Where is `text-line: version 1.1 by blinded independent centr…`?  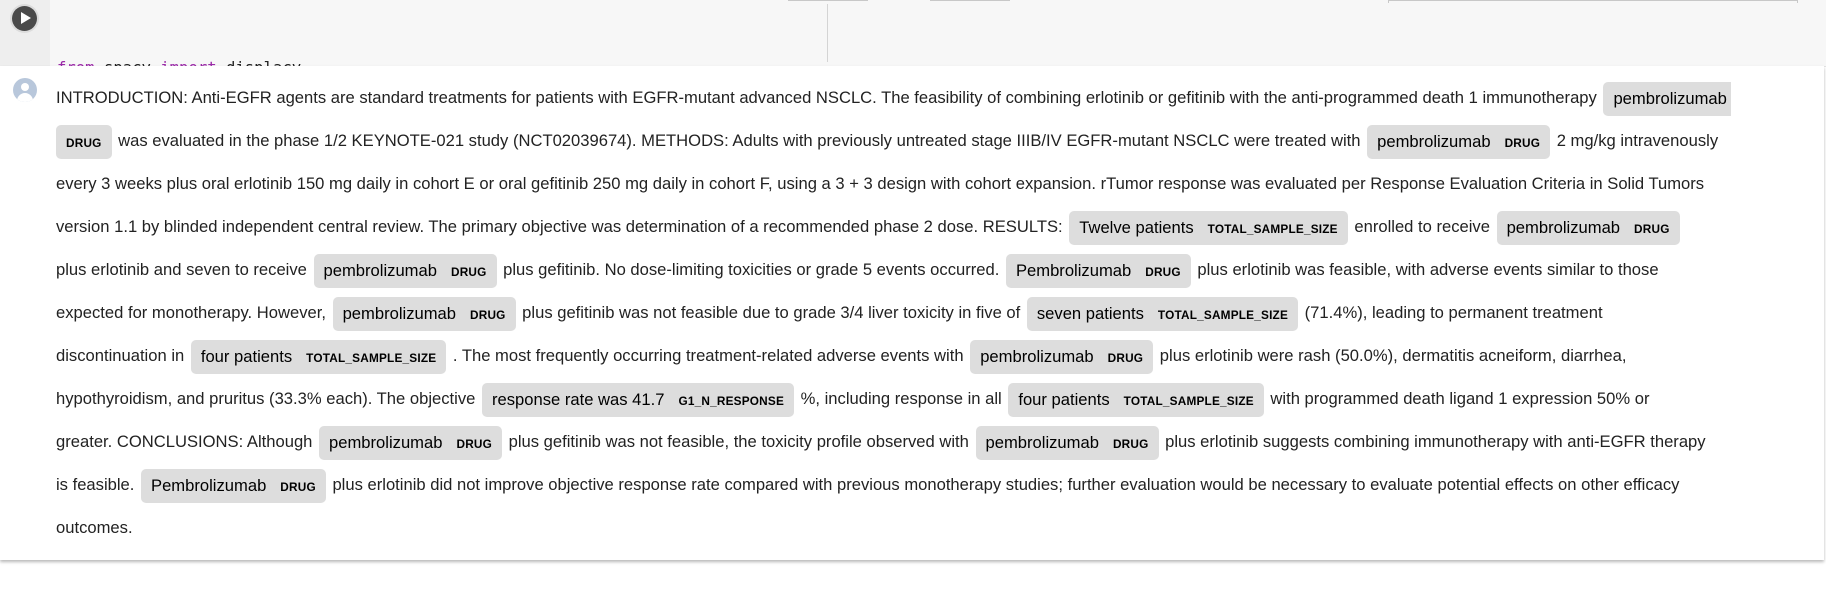
text-line: version 1.1 by blinded independent centr… is located at coordinates (941, 226).